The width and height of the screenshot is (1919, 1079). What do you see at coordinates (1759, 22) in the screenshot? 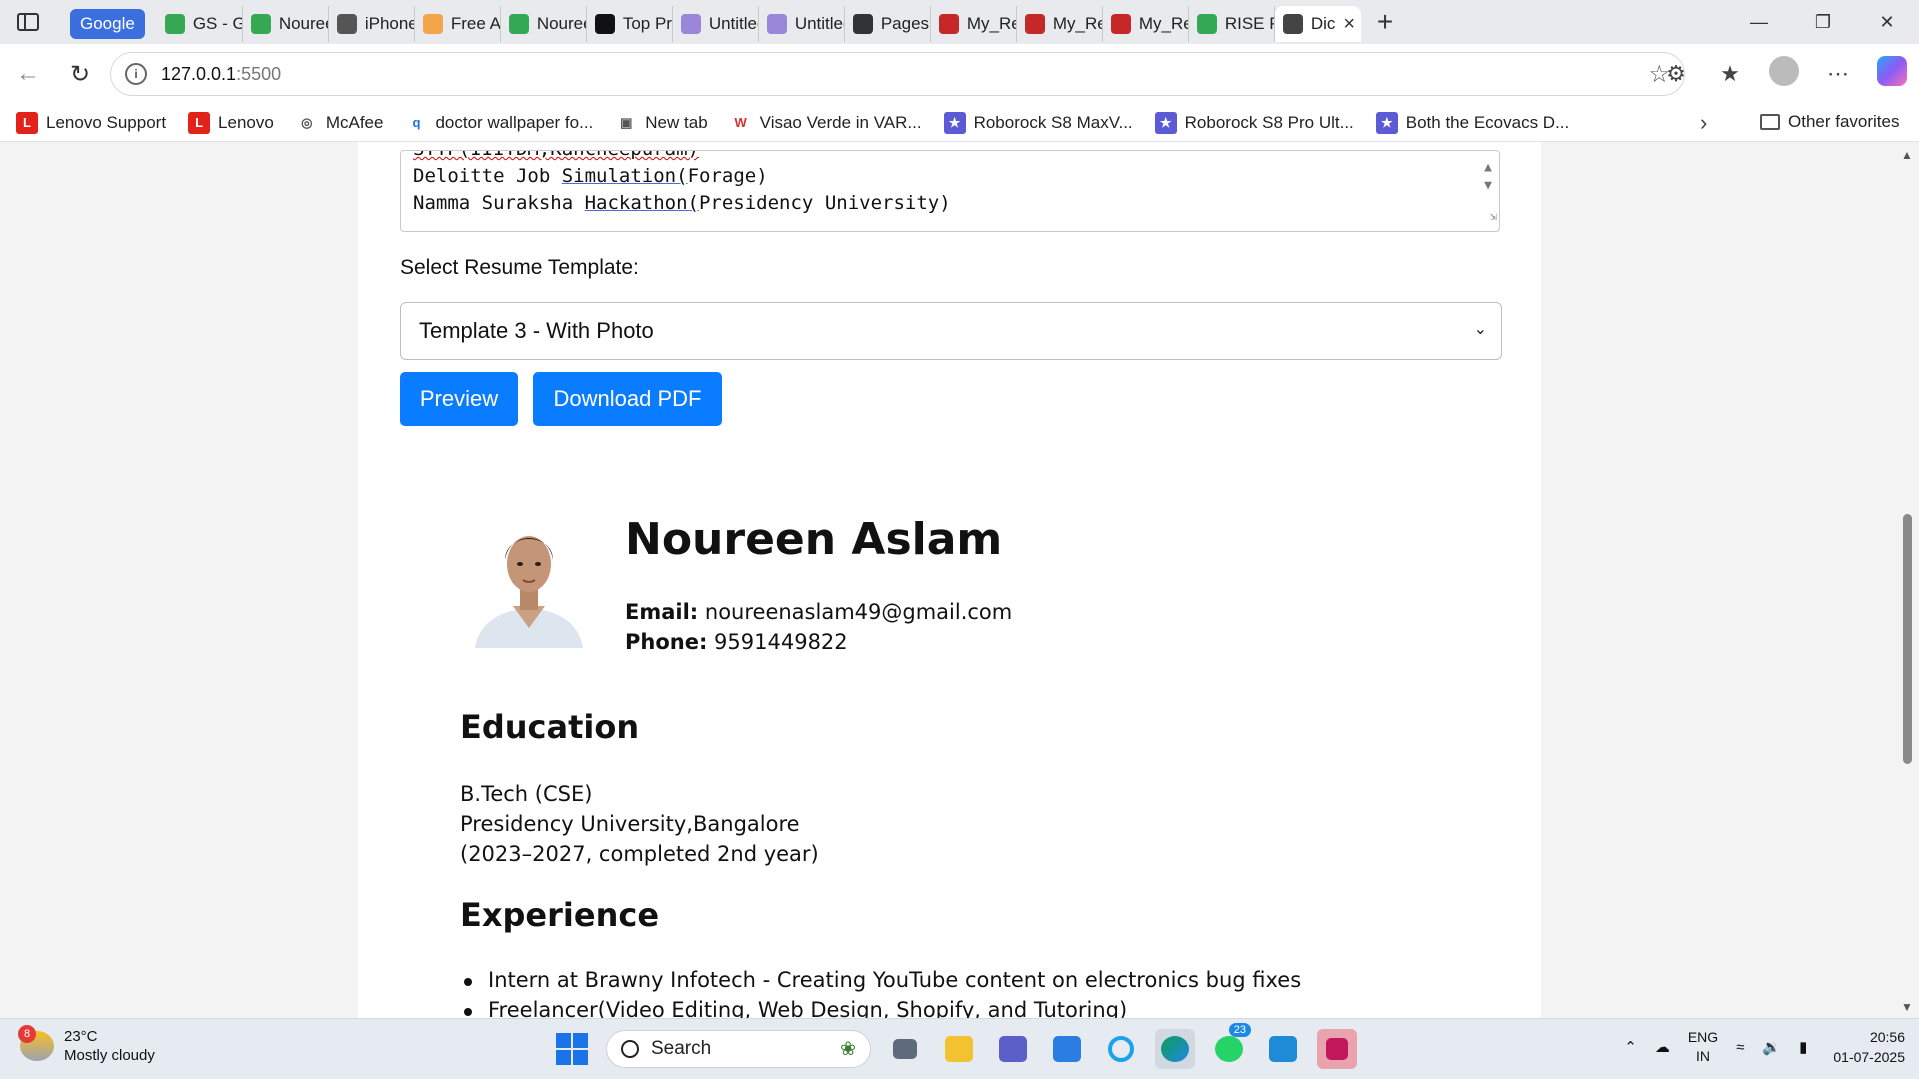
I see `minimize-icon: —` at bounding box center [1759, 22].